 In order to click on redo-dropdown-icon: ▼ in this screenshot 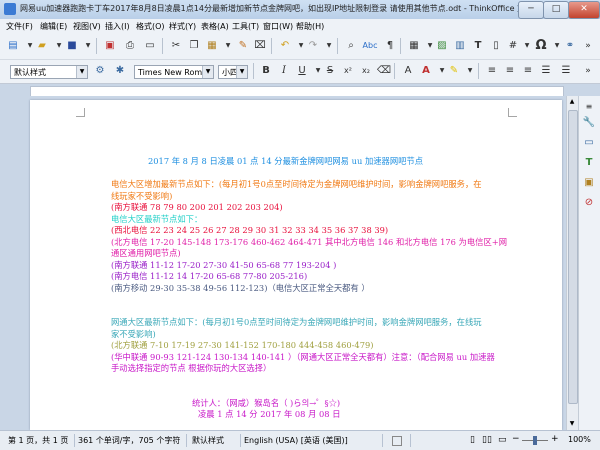, I will do `click(329, 46)`.